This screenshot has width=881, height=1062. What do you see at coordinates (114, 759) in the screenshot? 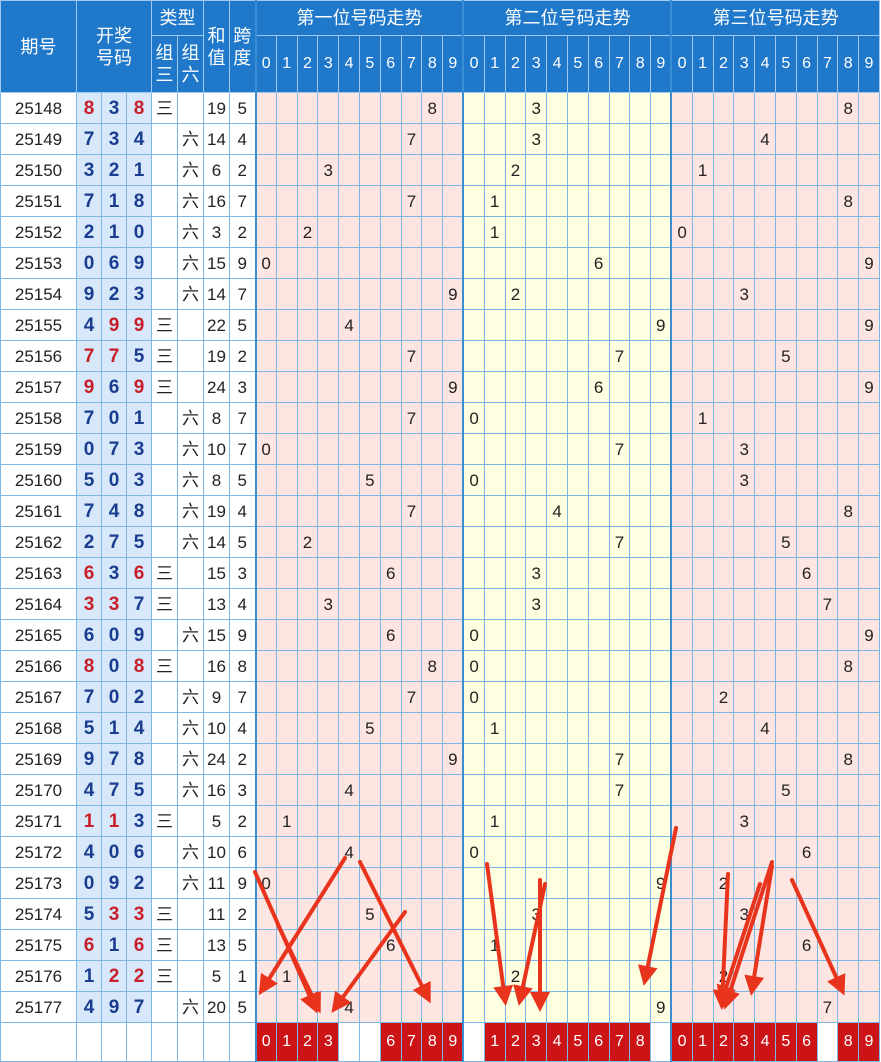
I see `draw-digit-2: 7` at bounding box center [114, 759].